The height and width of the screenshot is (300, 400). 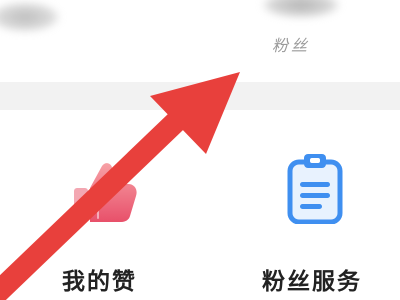 I want to click on fans-stat-label: 粉丝, so click(x=291, y=44).